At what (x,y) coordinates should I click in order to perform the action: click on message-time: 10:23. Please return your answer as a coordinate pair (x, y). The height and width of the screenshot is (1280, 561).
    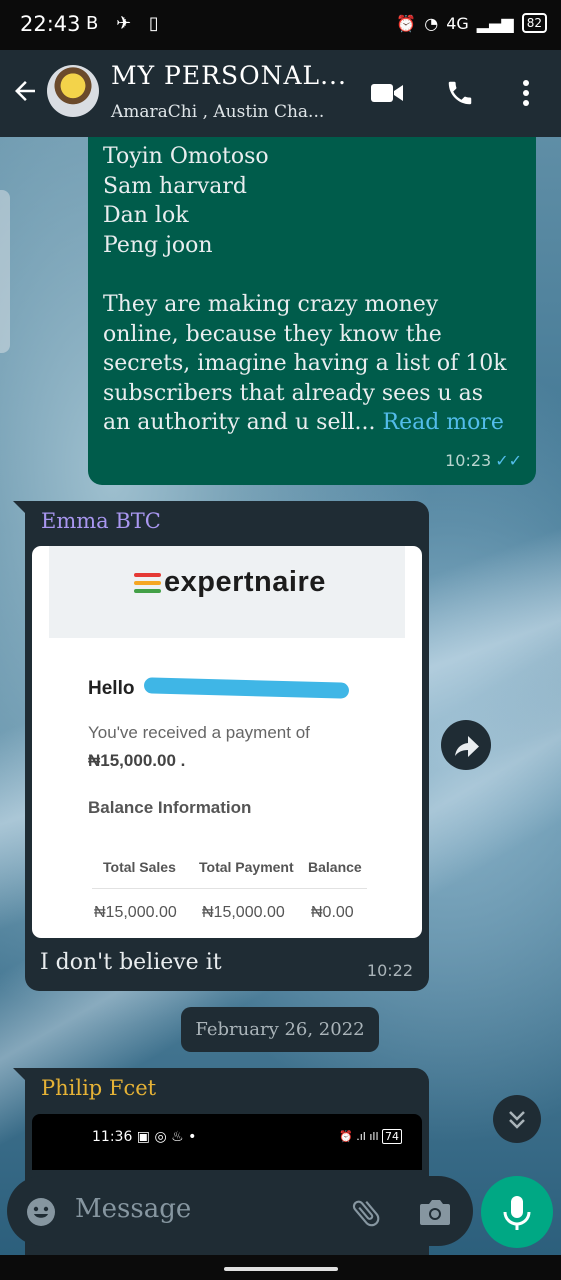
    Looking at the image, I should click on (468, 461).